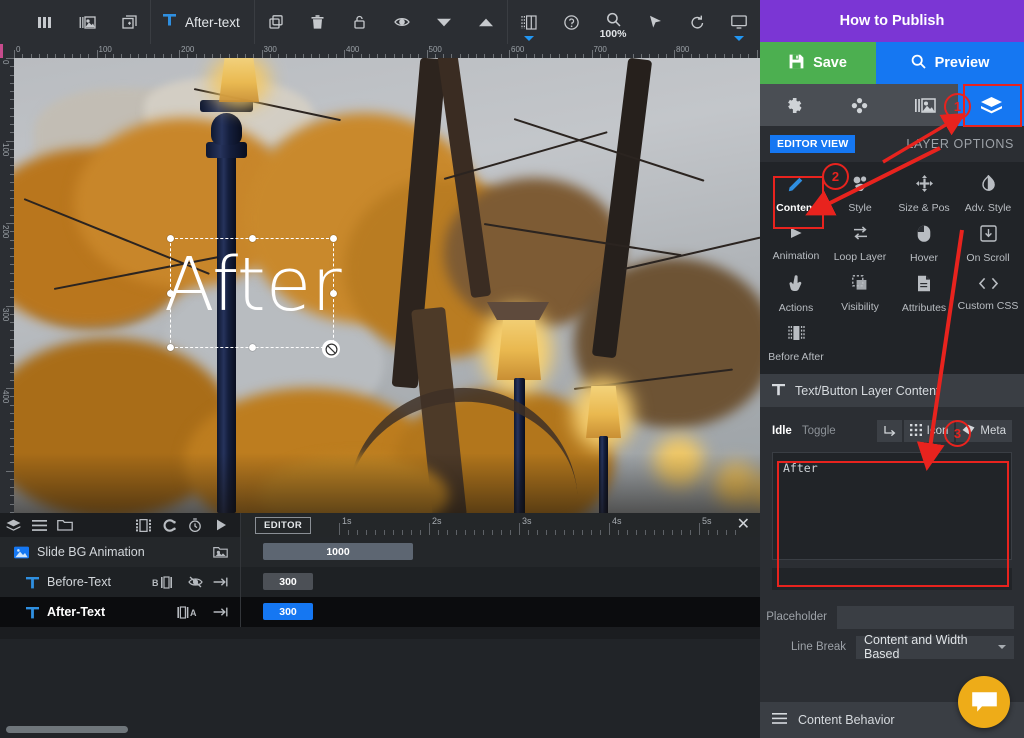 This screenshot has width=1024, height=738. I want to click on layer-option-adv-style: Adv. Style, so click(988, 194).